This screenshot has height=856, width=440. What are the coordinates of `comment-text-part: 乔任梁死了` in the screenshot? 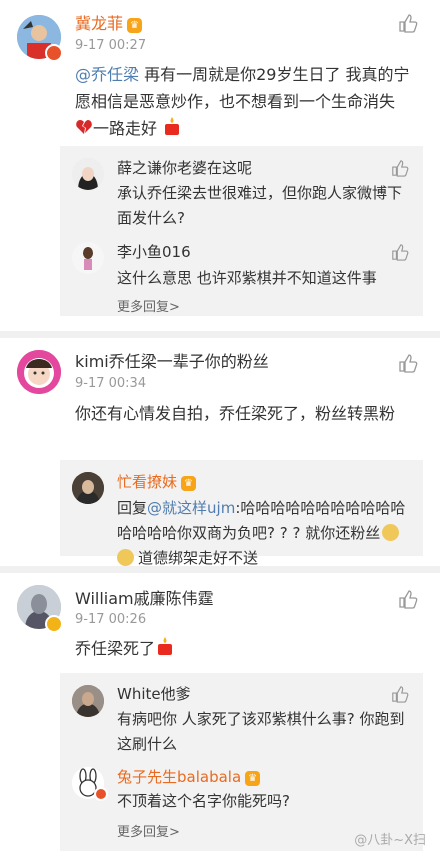 It's located at (115, 648).